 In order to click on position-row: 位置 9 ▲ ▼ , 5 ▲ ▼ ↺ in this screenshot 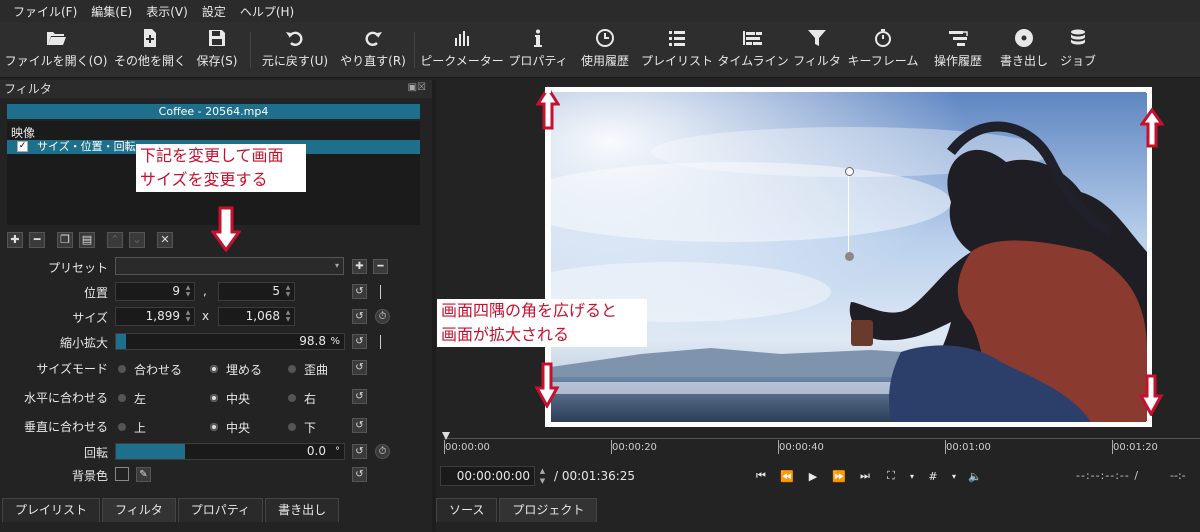, I will do `click(216, 292)`.